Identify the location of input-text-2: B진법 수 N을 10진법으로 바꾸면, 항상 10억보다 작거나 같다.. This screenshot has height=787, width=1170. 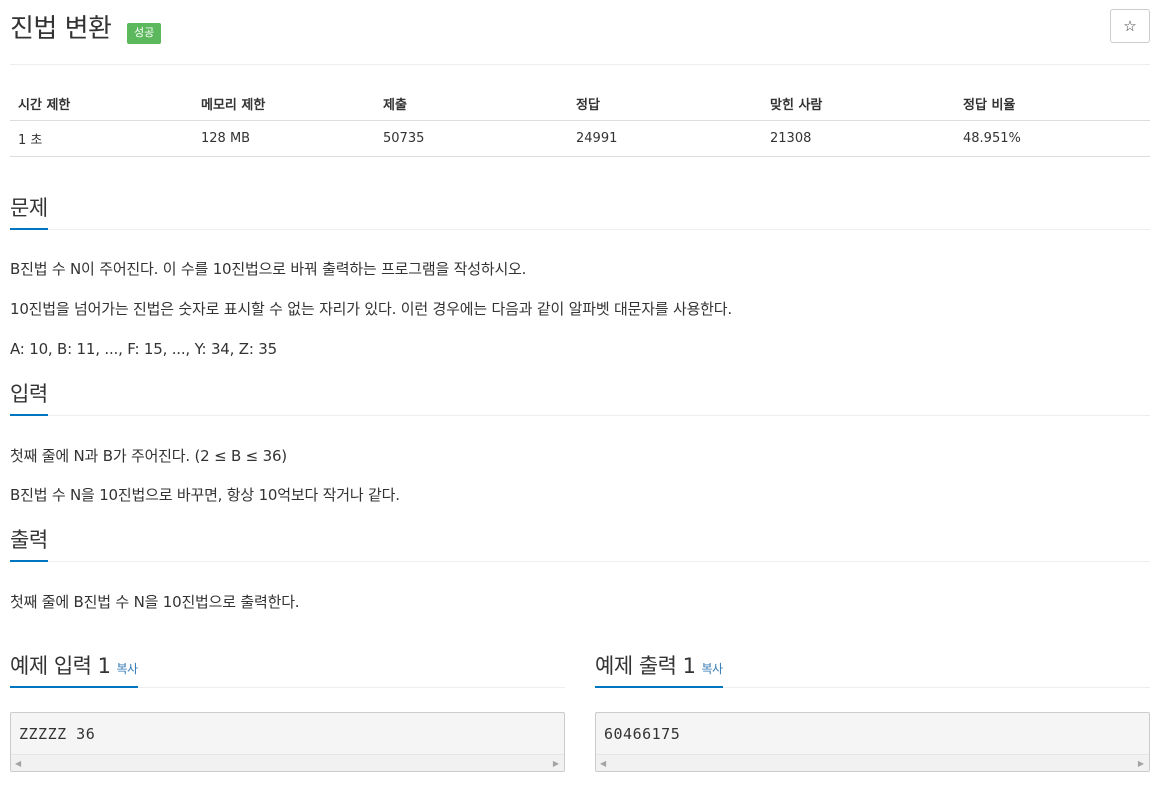
(205, 494).